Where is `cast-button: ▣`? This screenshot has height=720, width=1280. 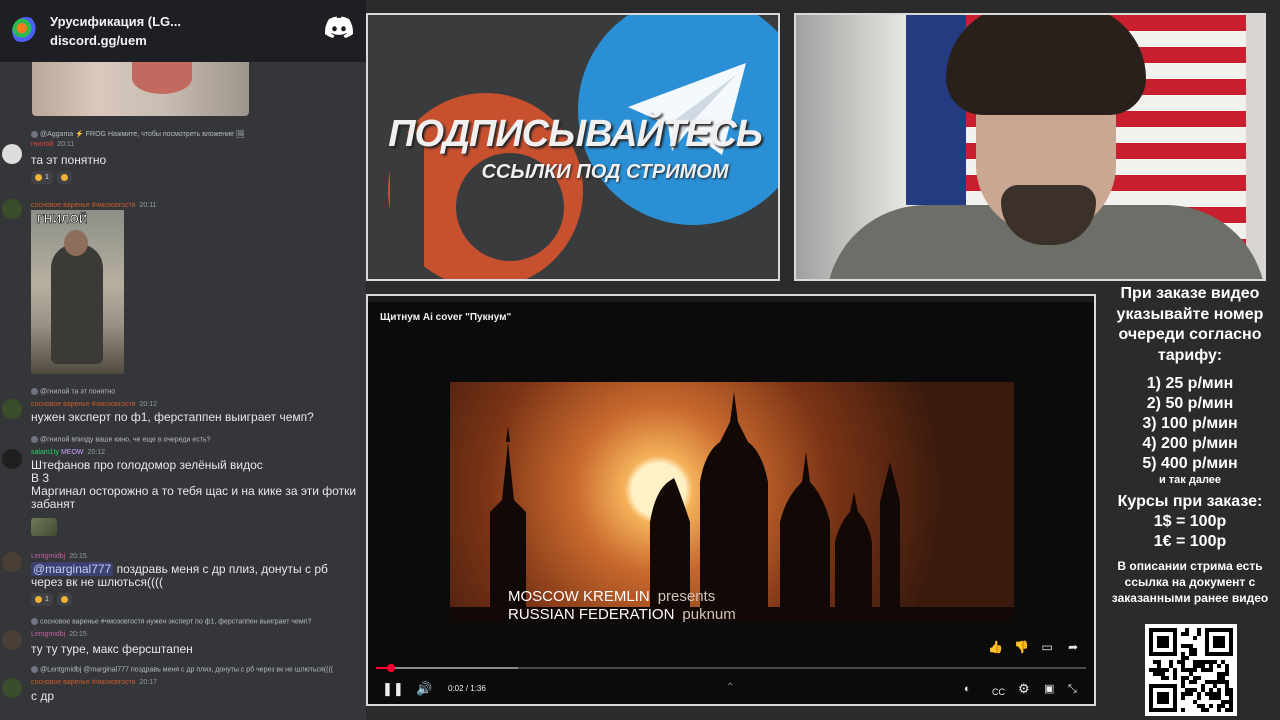
cast-button: ▣ is located at coordinates (1049, 689).